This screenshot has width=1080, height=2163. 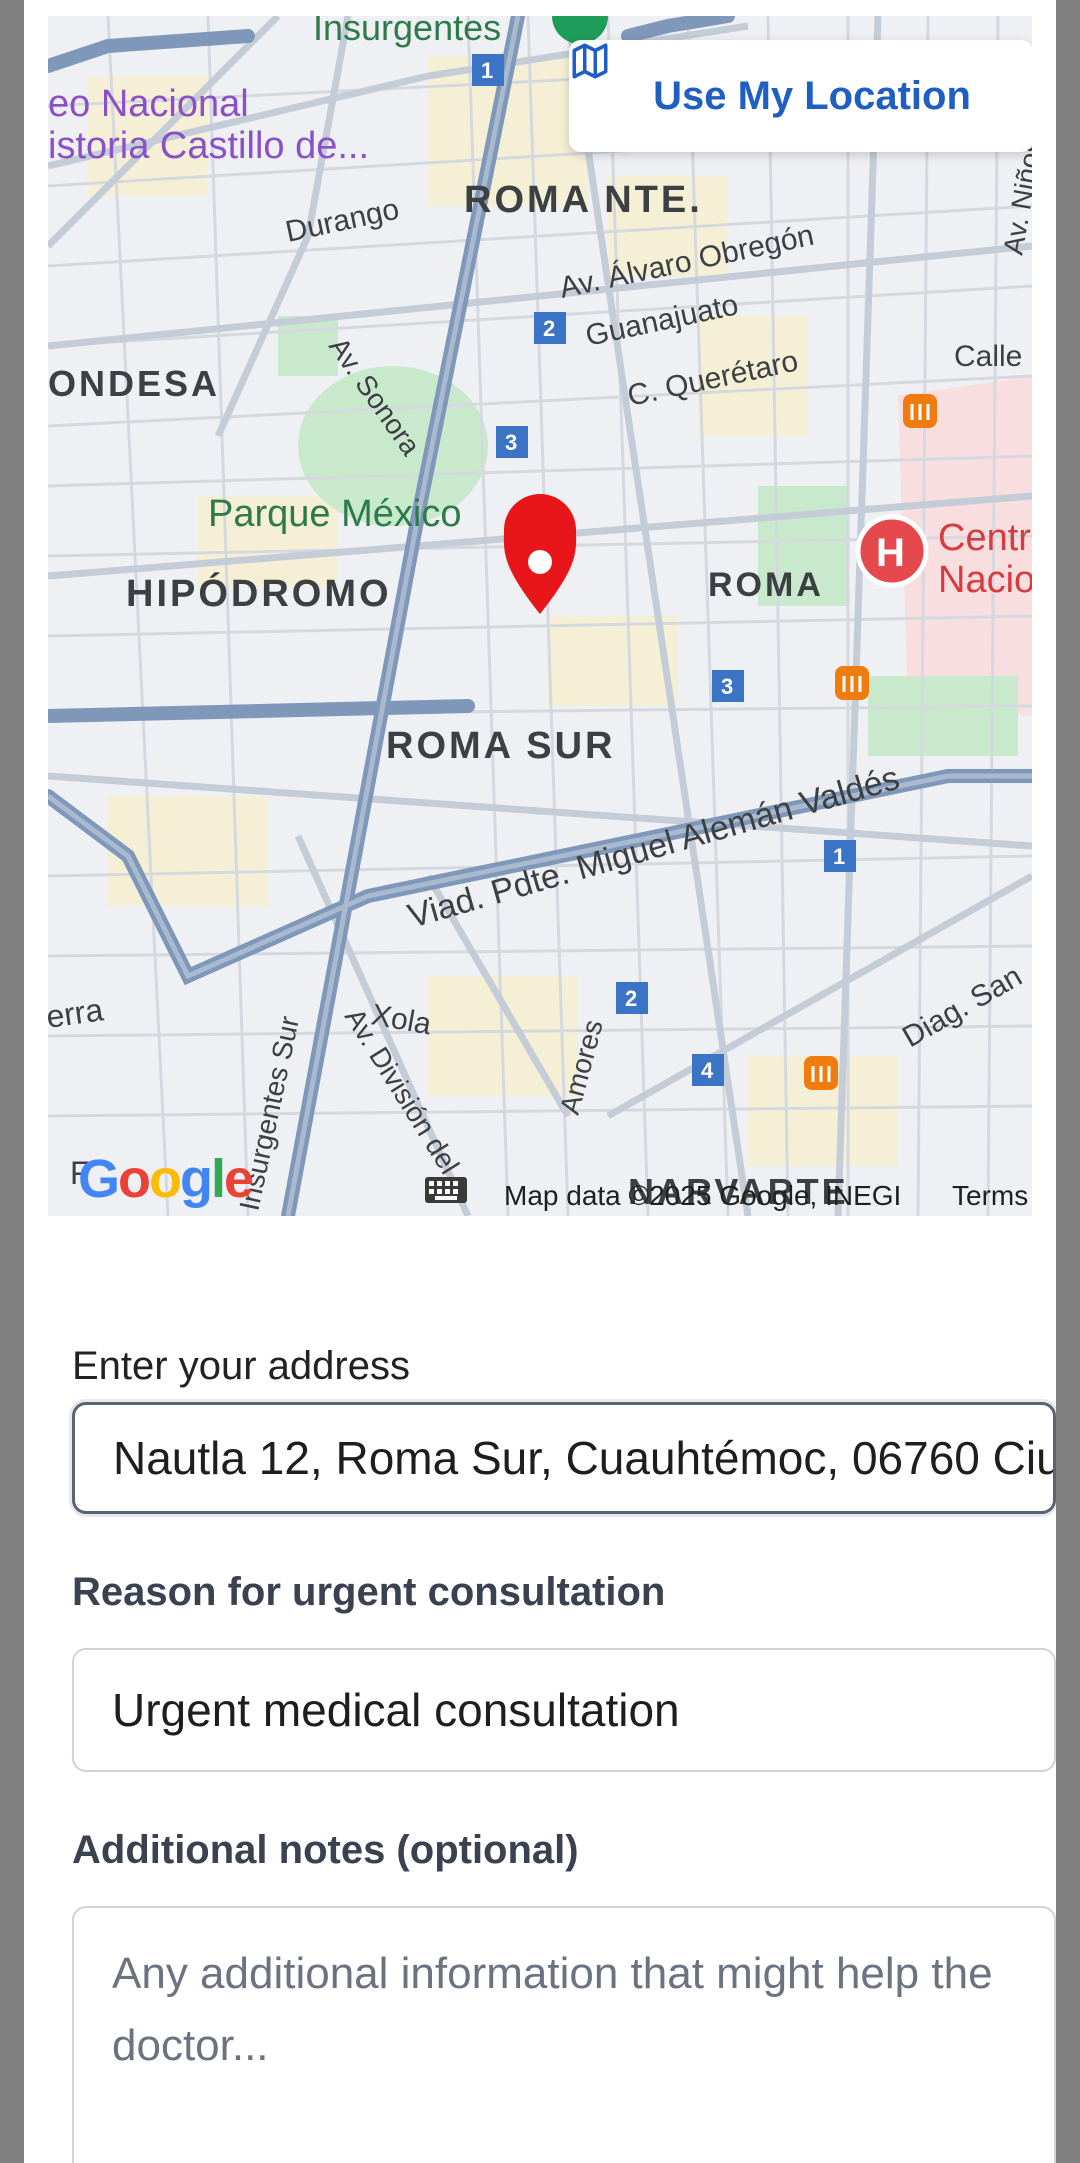 I want to click on svg-text: Parque México, so click(x=334, y=514).